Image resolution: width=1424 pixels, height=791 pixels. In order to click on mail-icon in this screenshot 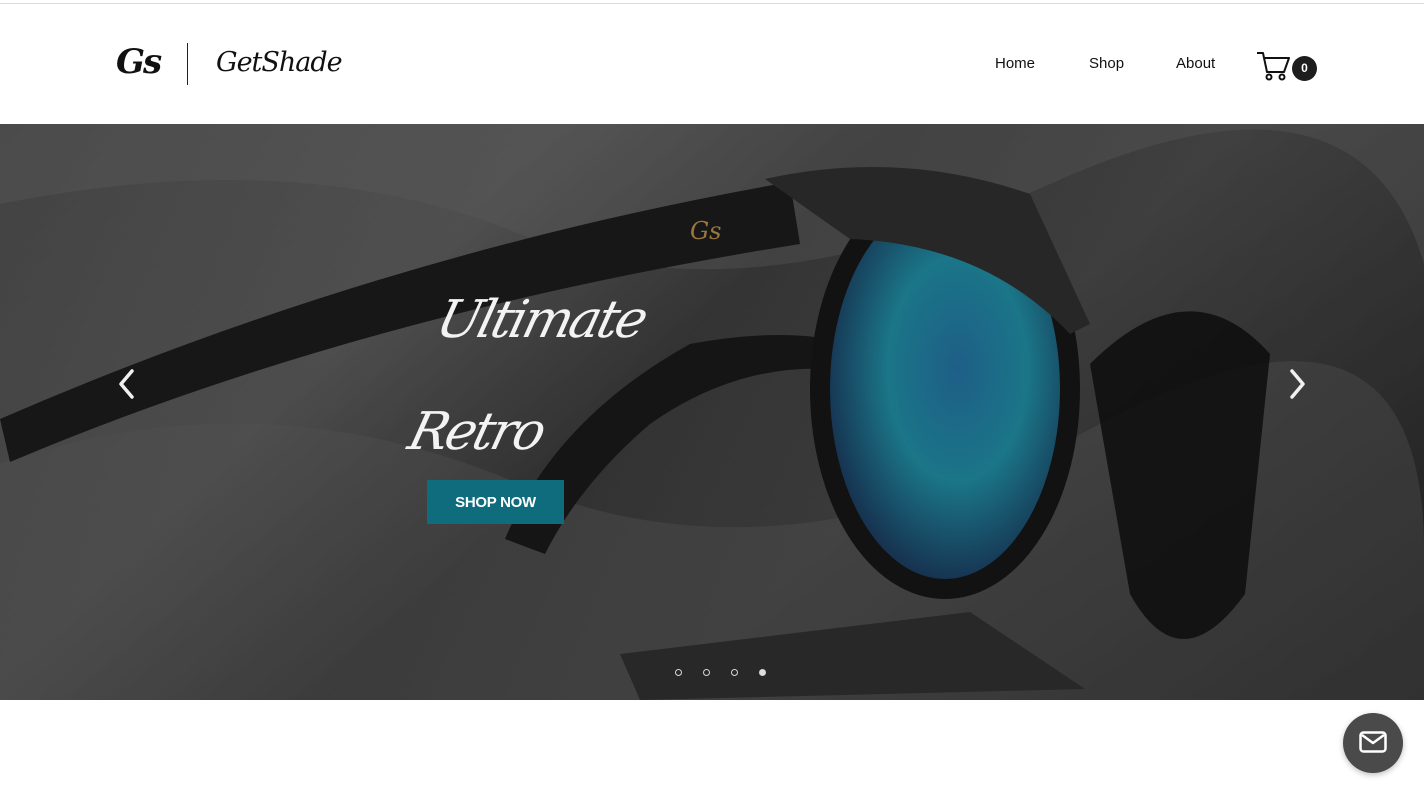, I will do `click(1373, 742)`.